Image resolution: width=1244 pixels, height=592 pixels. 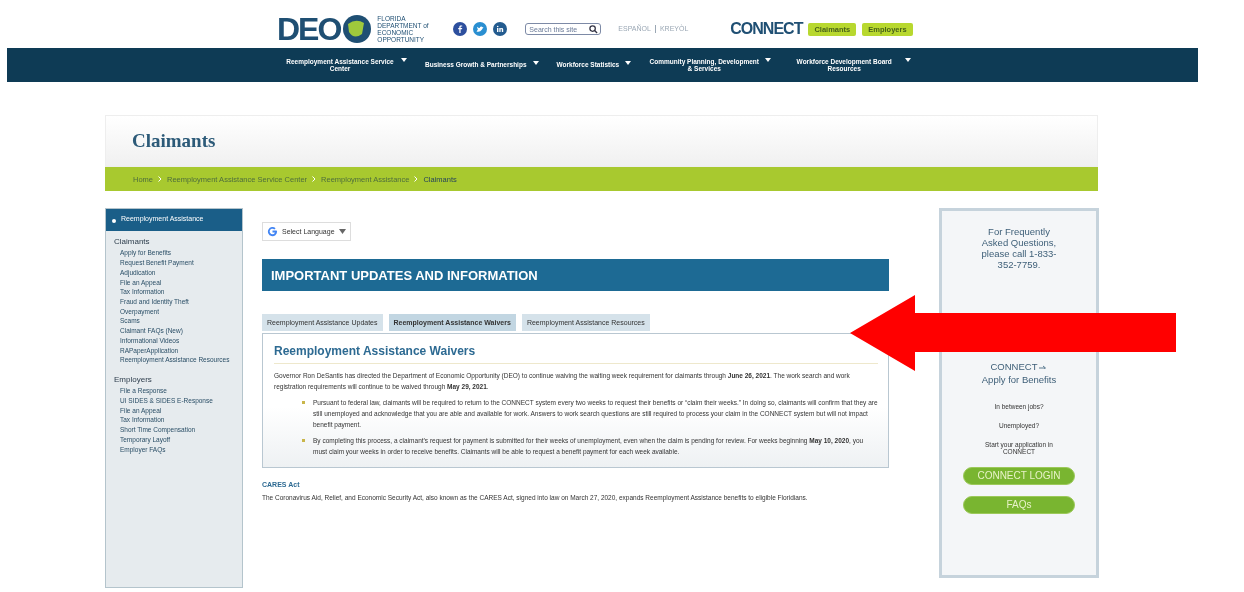 I want to click on connect-logo: CONNECT, so click(x=766, y=29).